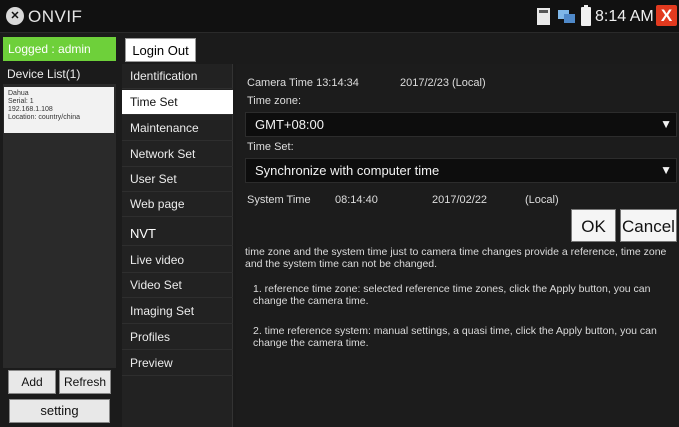 Image resolution: width=679 pixels, height=427 pixels. What do you see at coordinates (177, 363) in the screenshot?
I see `menu-item-preview: Preview` at bounding box center [177, 363].